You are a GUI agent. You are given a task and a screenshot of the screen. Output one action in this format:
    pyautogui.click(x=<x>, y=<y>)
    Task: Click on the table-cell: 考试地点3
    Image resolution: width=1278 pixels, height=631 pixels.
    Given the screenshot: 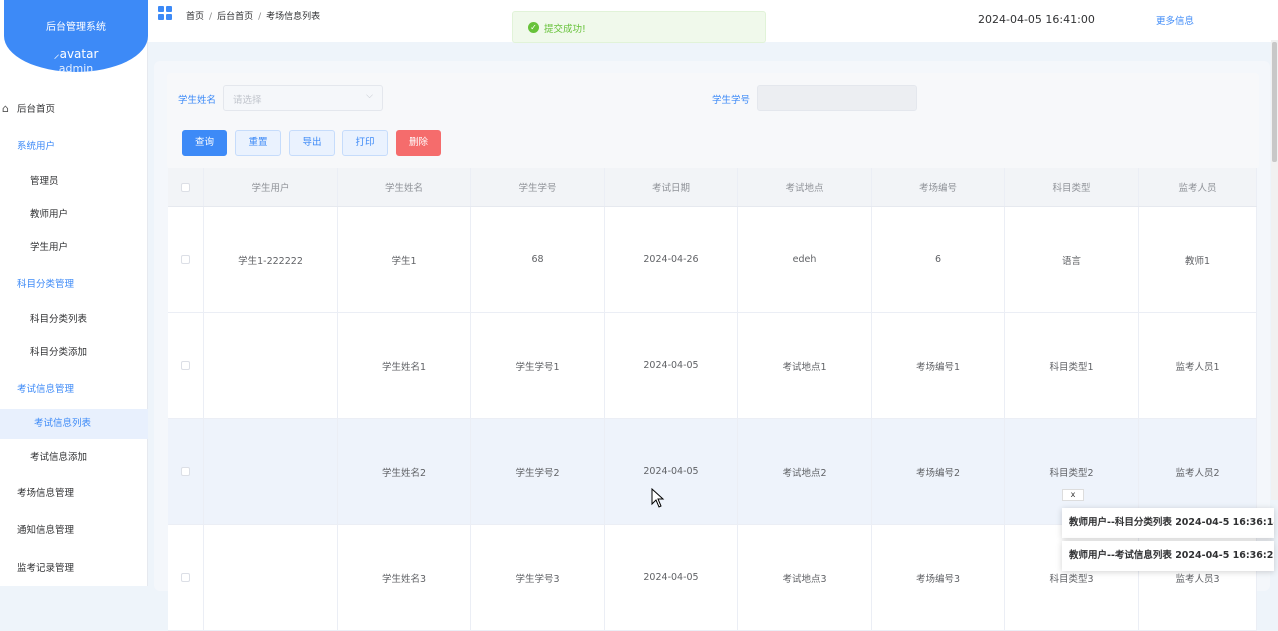 What is the action you would take?
    pyautogui.click(x=805, y=577)
    